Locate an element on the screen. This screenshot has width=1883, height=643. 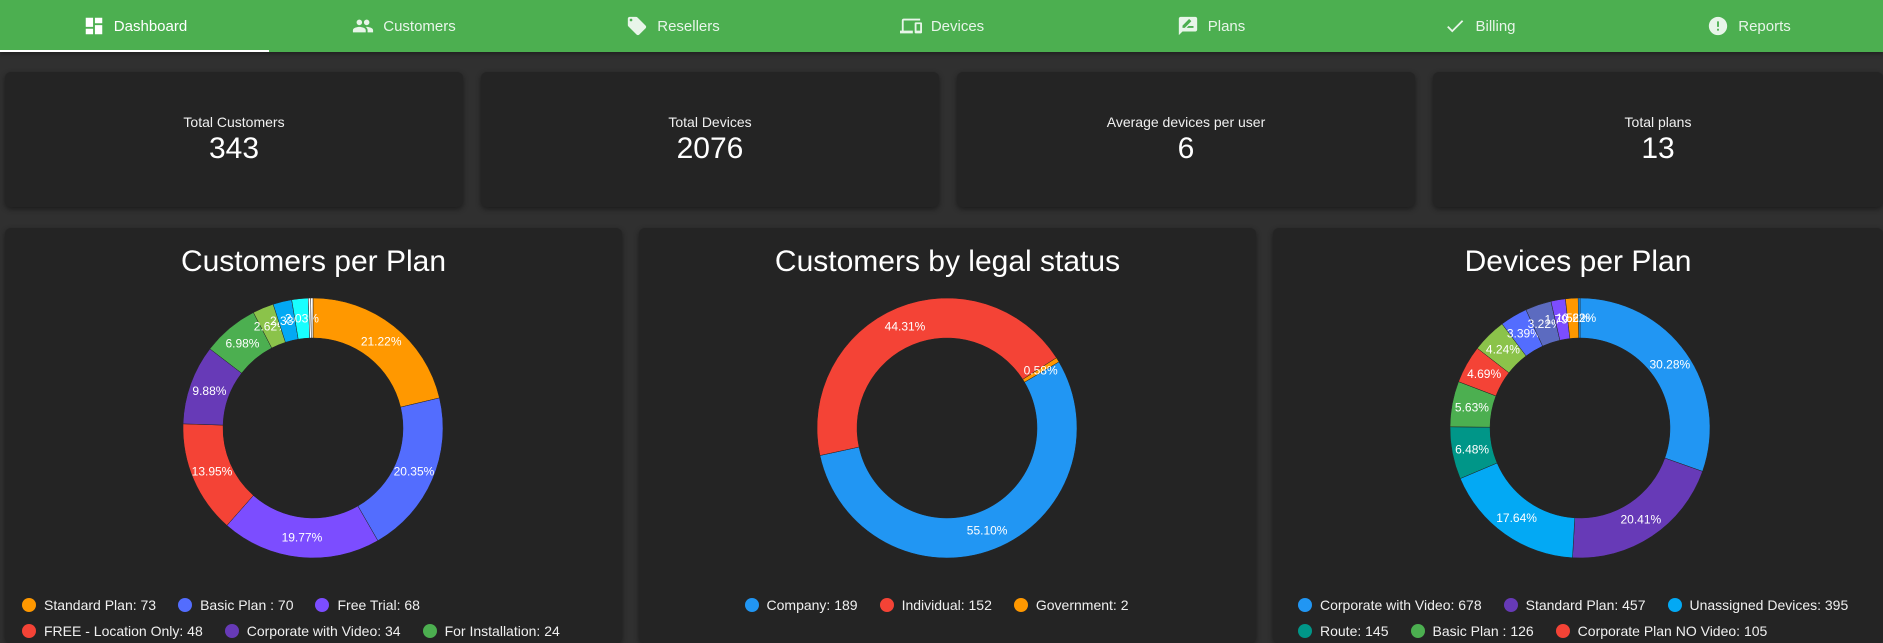
stat-label: Total Devices is located at coordinates (710, 121).